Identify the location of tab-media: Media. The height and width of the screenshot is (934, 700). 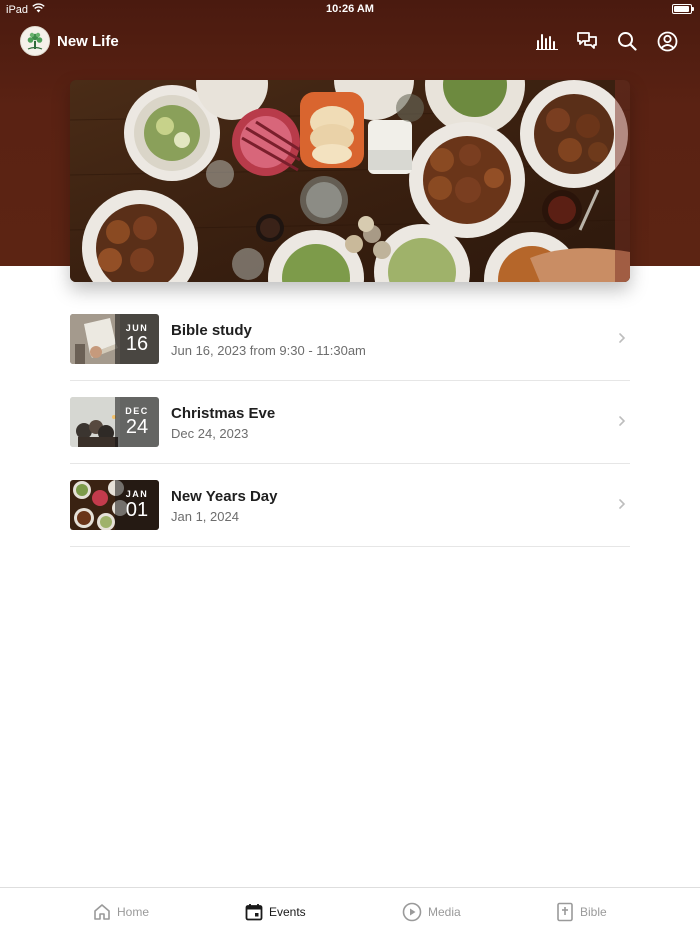
(431, 911).